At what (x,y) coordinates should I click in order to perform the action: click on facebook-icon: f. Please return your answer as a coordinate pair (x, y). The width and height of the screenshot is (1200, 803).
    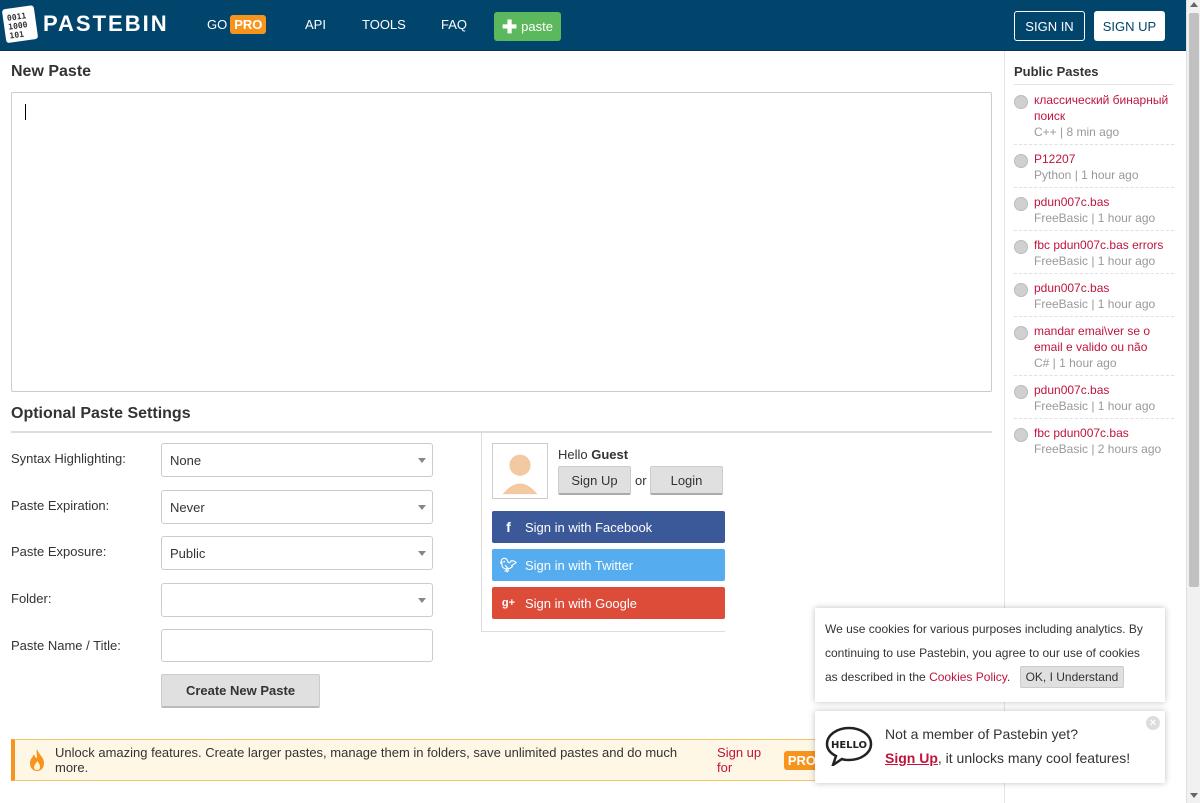
    Looking at the image, I should click on (508, 527).